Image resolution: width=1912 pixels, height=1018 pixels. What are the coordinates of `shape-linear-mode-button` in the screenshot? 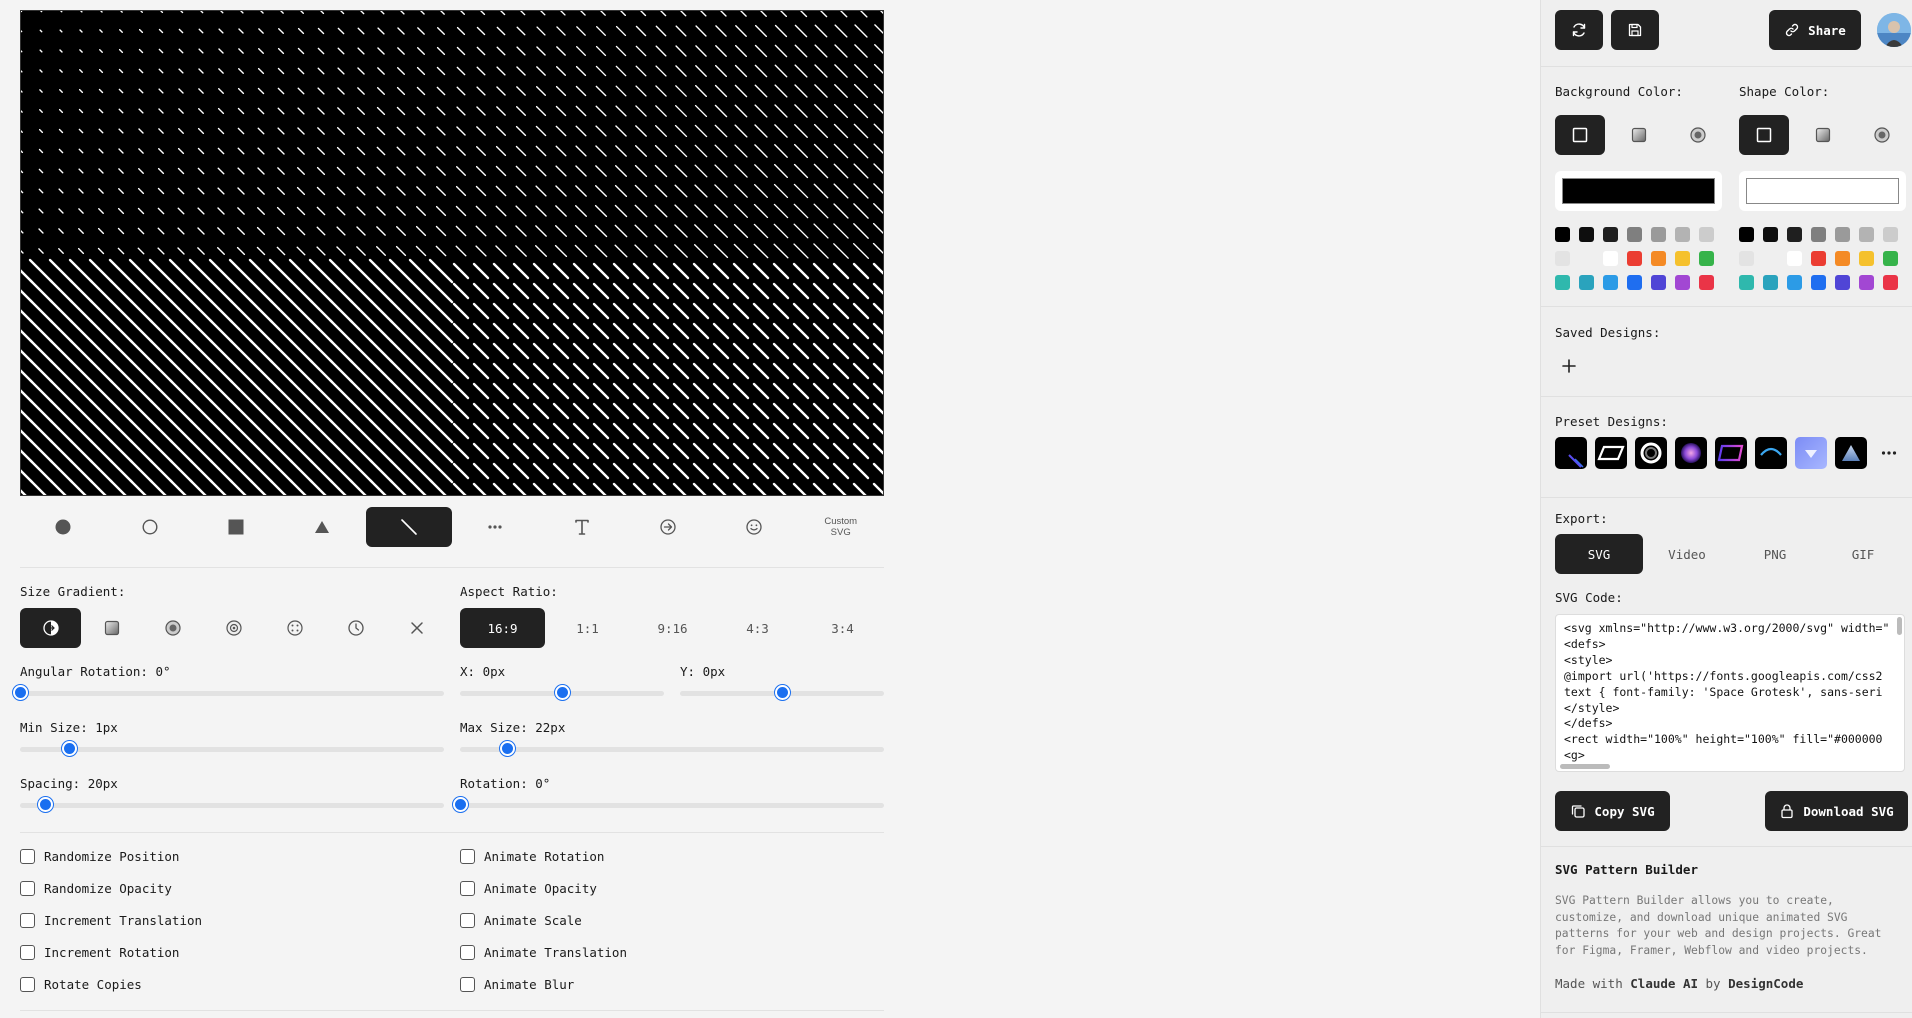 It's located at (1823, 135).